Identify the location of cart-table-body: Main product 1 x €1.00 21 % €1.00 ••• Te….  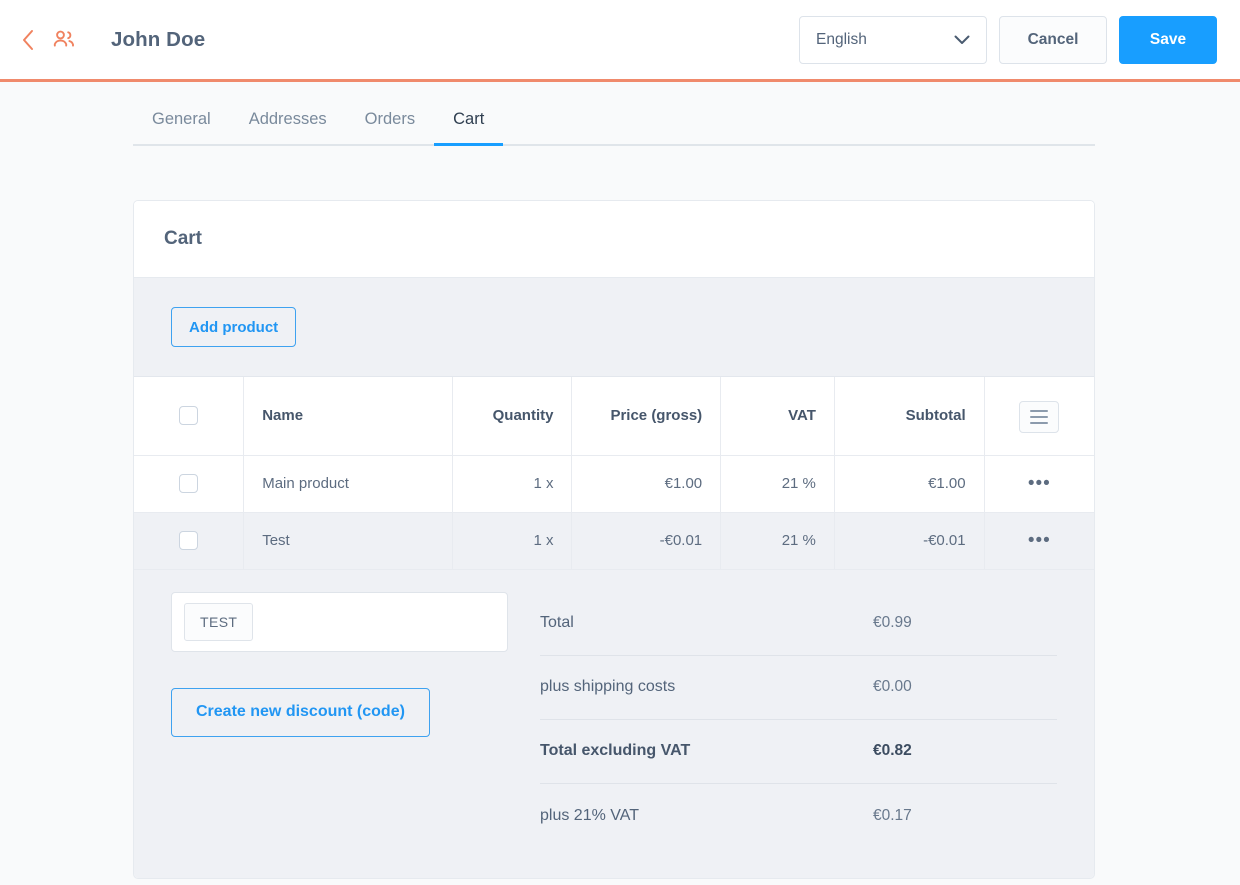
(614, 512).